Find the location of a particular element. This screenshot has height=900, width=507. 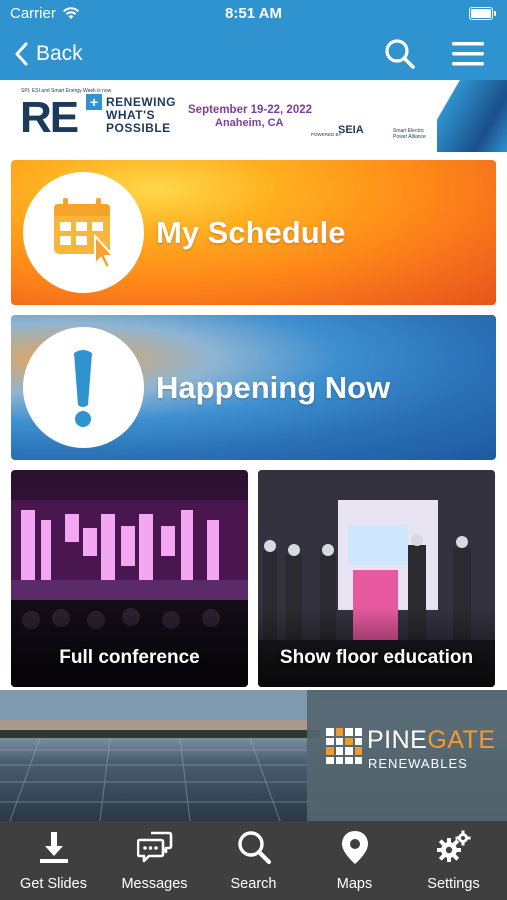

tab-label: Search is located at coordinates (253, 884).